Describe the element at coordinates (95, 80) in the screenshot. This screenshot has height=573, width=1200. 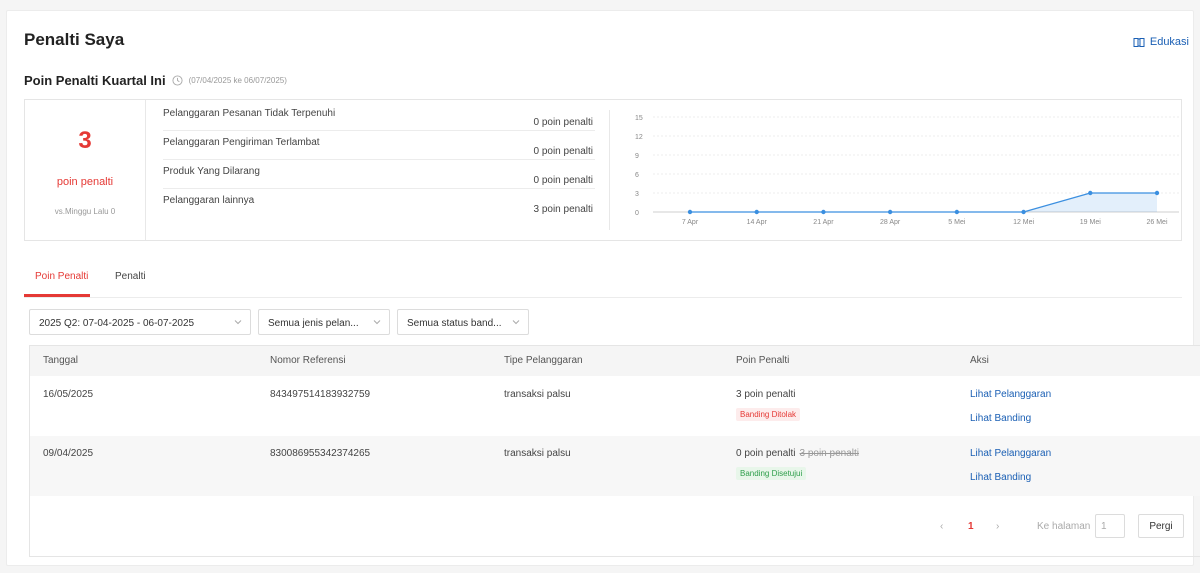
I see `quarter-title: Poin Penalti Kuartal Ini` at that location.